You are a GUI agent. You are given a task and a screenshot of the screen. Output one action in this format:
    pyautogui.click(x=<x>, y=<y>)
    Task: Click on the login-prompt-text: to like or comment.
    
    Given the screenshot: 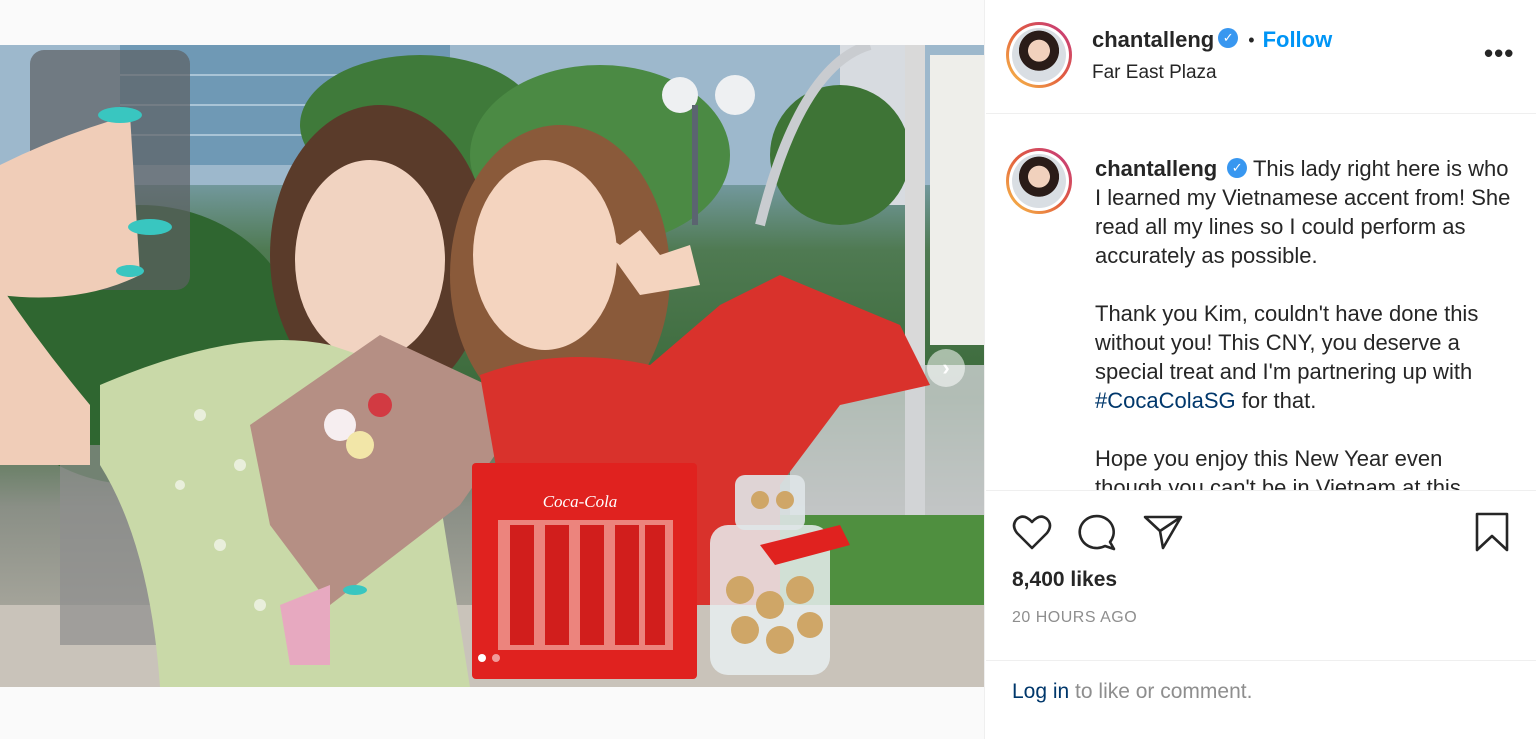 What is the action you would take?
    pyautogui.click(x=1161, y=691)
    